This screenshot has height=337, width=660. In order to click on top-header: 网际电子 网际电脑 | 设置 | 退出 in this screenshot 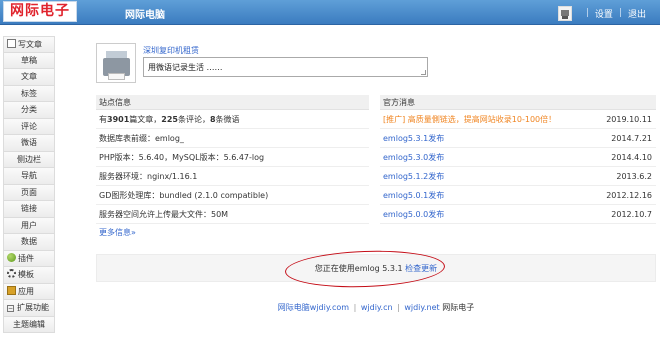, I will do `click(330, 12)`.